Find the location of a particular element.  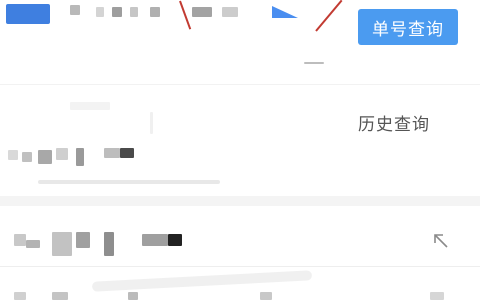

blue-marker-icon is located at coordinates (285, 12).